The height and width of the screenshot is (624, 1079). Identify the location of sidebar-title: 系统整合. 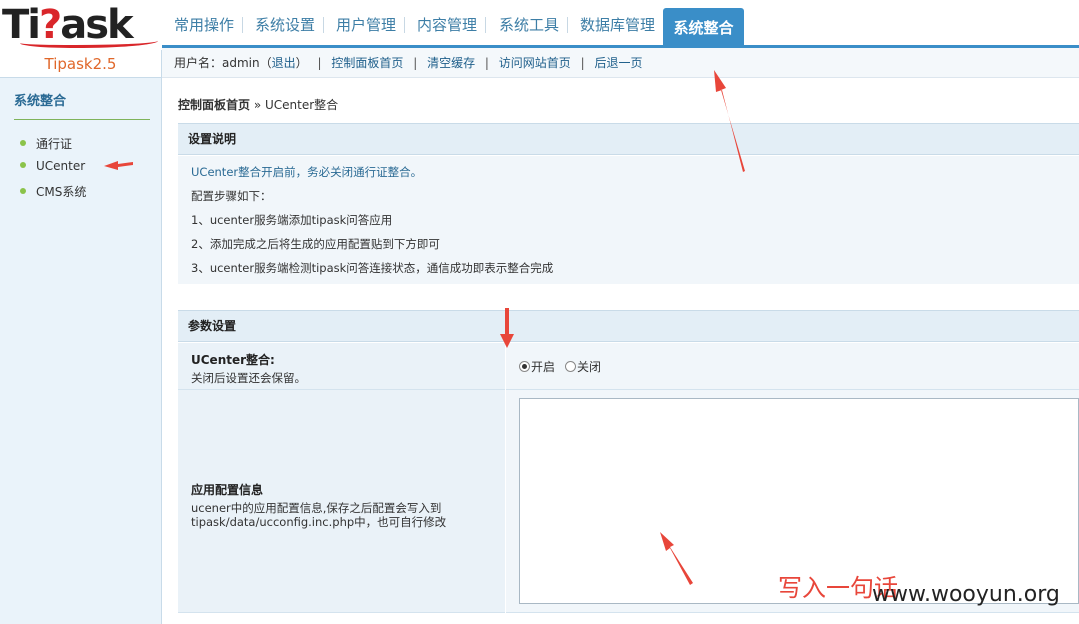
(40, 101).